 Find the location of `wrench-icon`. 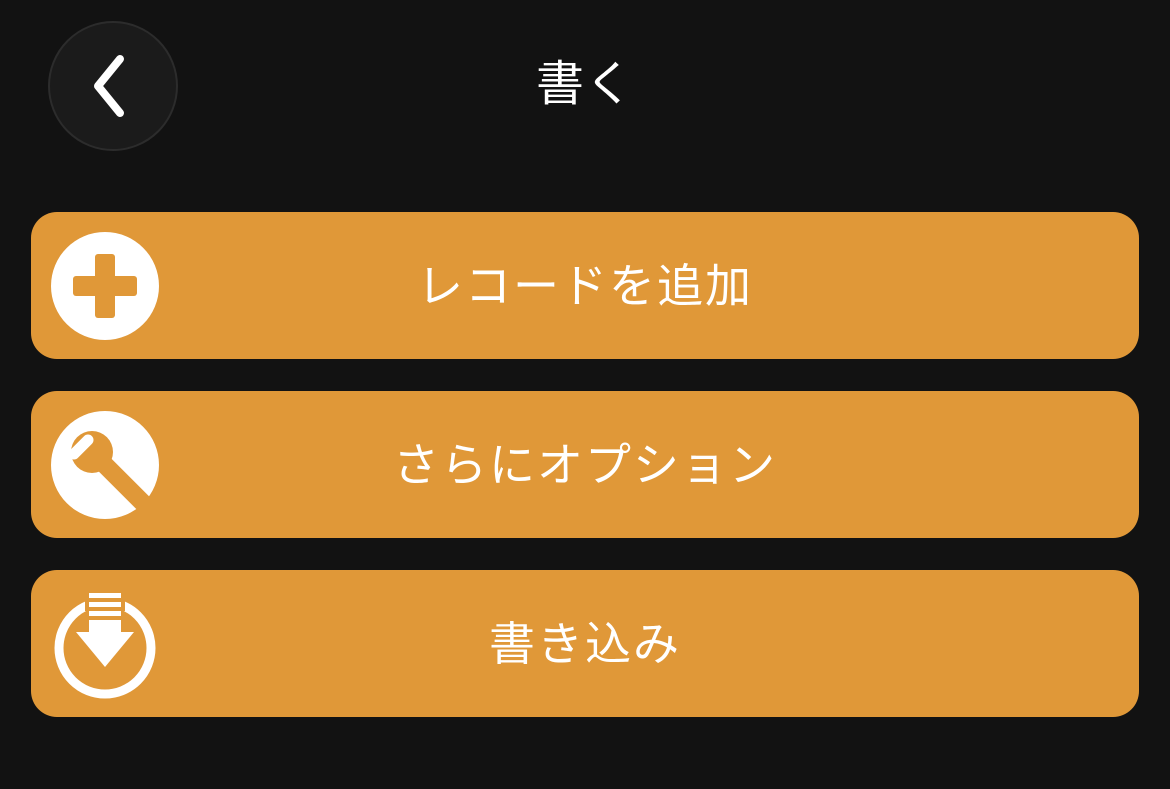

wrench-icon is located at coordinates (105, 465).